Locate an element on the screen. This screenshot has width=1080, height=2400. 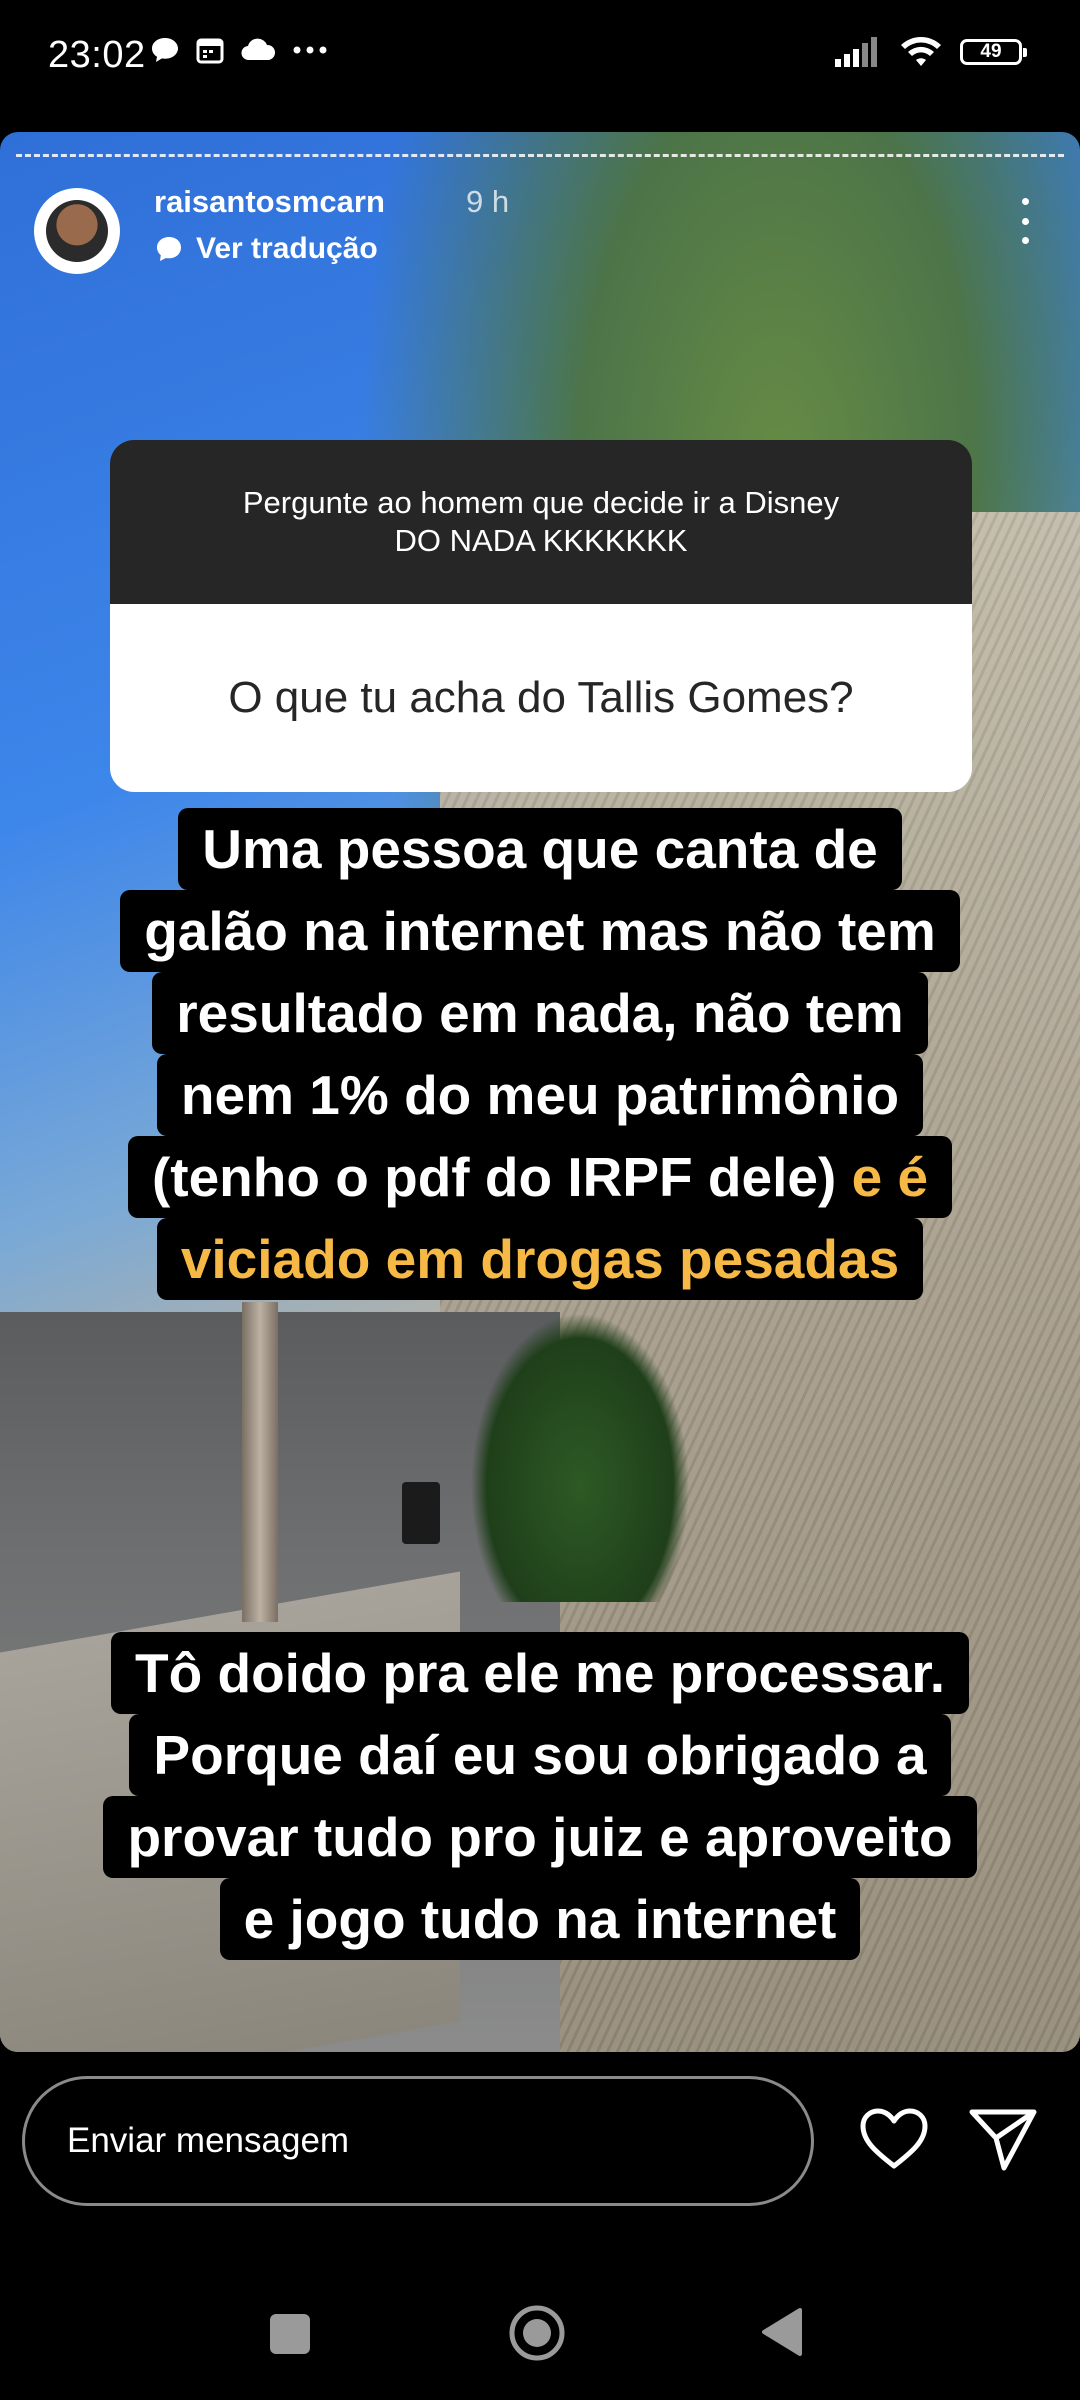
wifi-icon is located at coordinates (921, 51).